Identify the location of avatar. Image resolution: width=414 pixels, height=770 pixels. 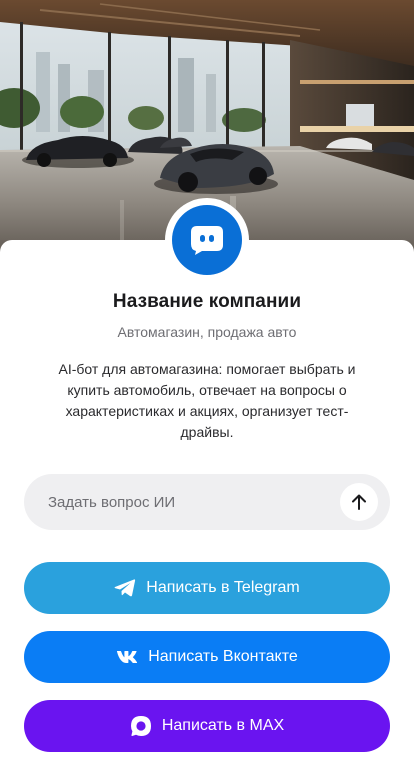
(207, 240).